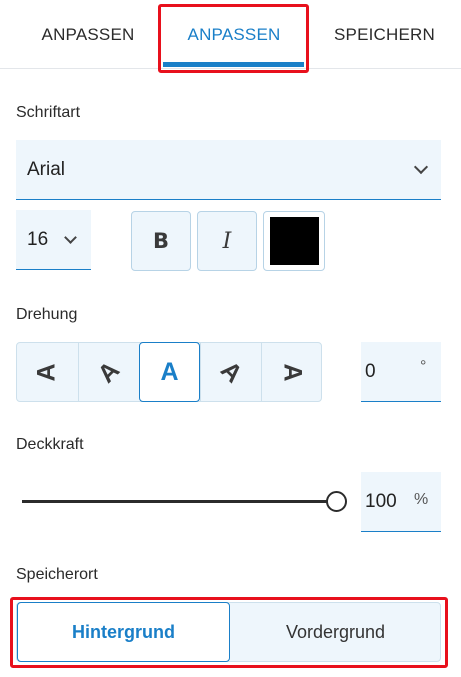 The width and height of the screenshot is (461, 677). Describe the element at coordinates (88, 34) in the screenshot. I see `tab-anpassen-1: ANPASSEN` at that location.